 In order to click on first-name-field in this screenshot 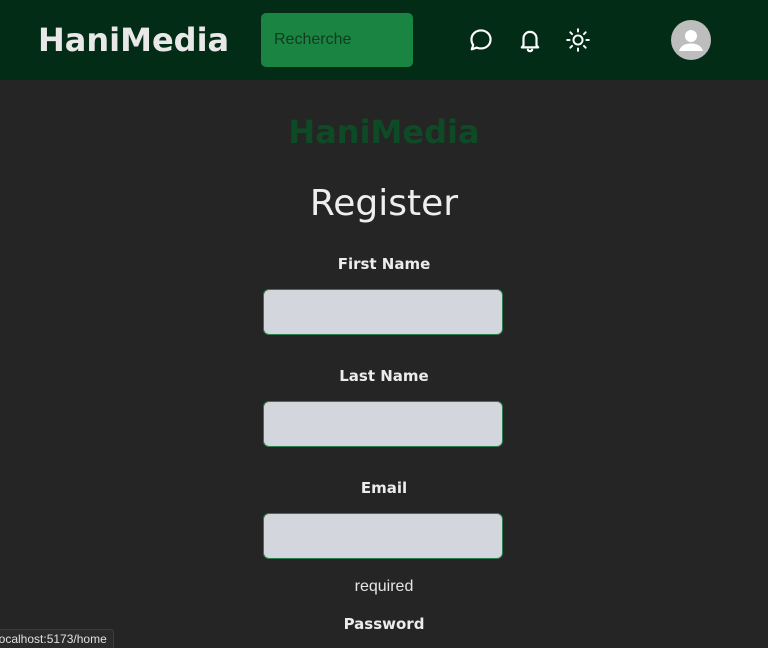, I will do `click(383, 312)`.